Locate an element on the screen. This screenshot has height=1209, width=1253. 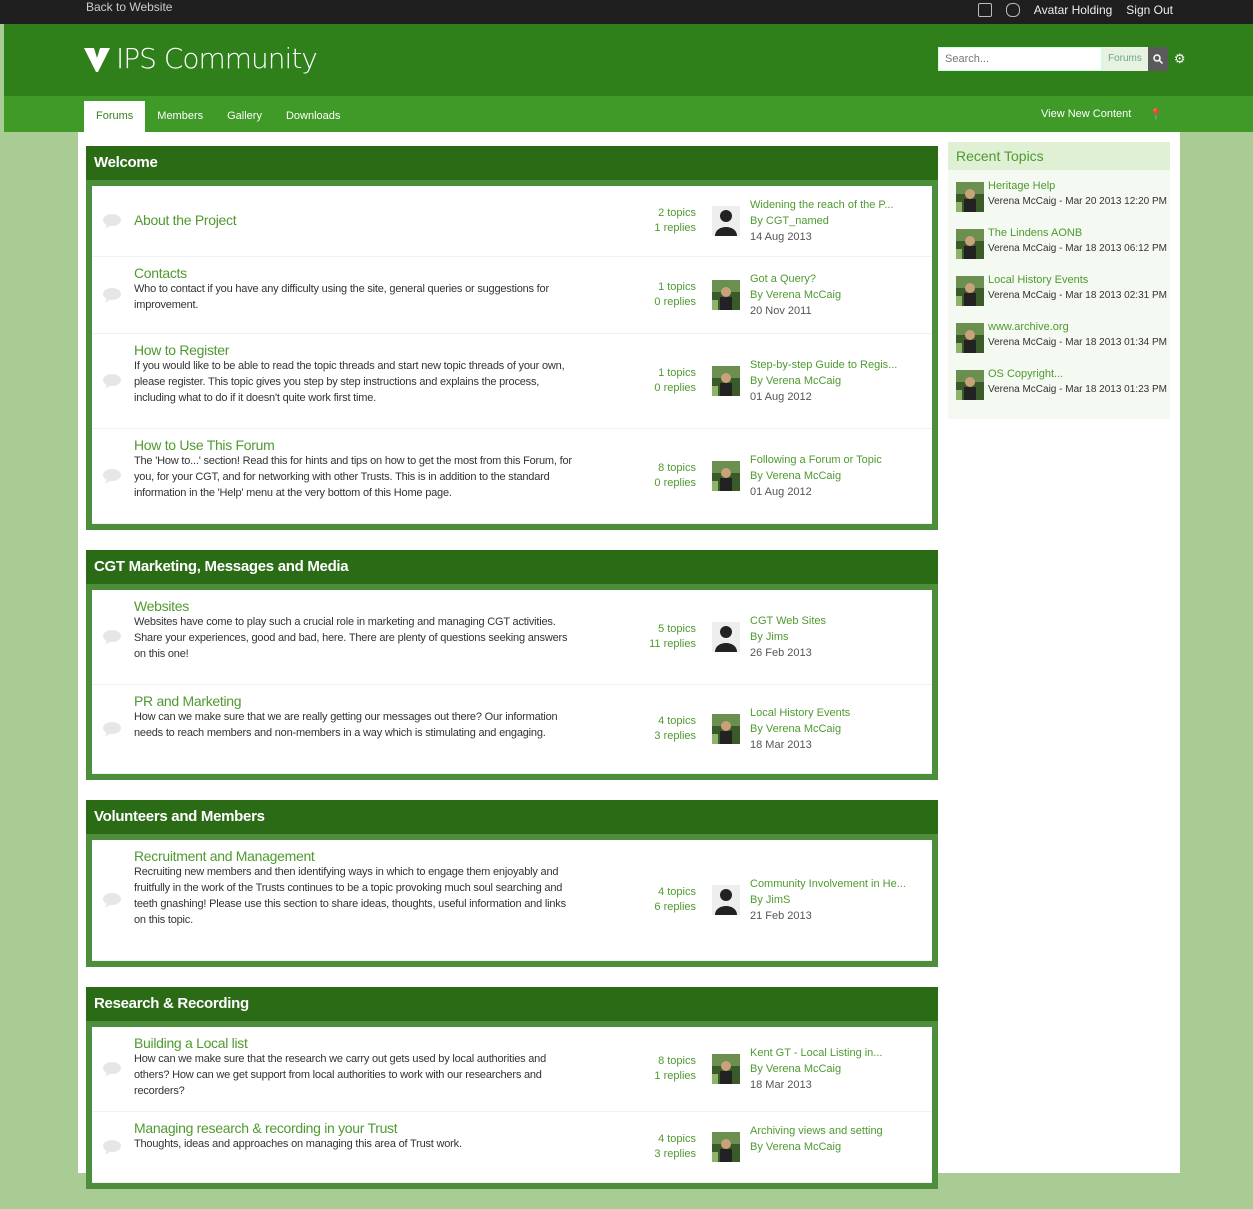
forum-title-link: PR and Marketing is located at coordinates (354, 701).